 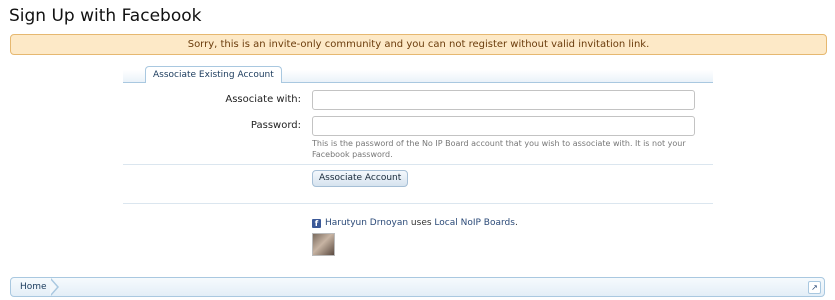 I want to click on page-title: Sign Up with Facebook, so click(x=105, y=16).